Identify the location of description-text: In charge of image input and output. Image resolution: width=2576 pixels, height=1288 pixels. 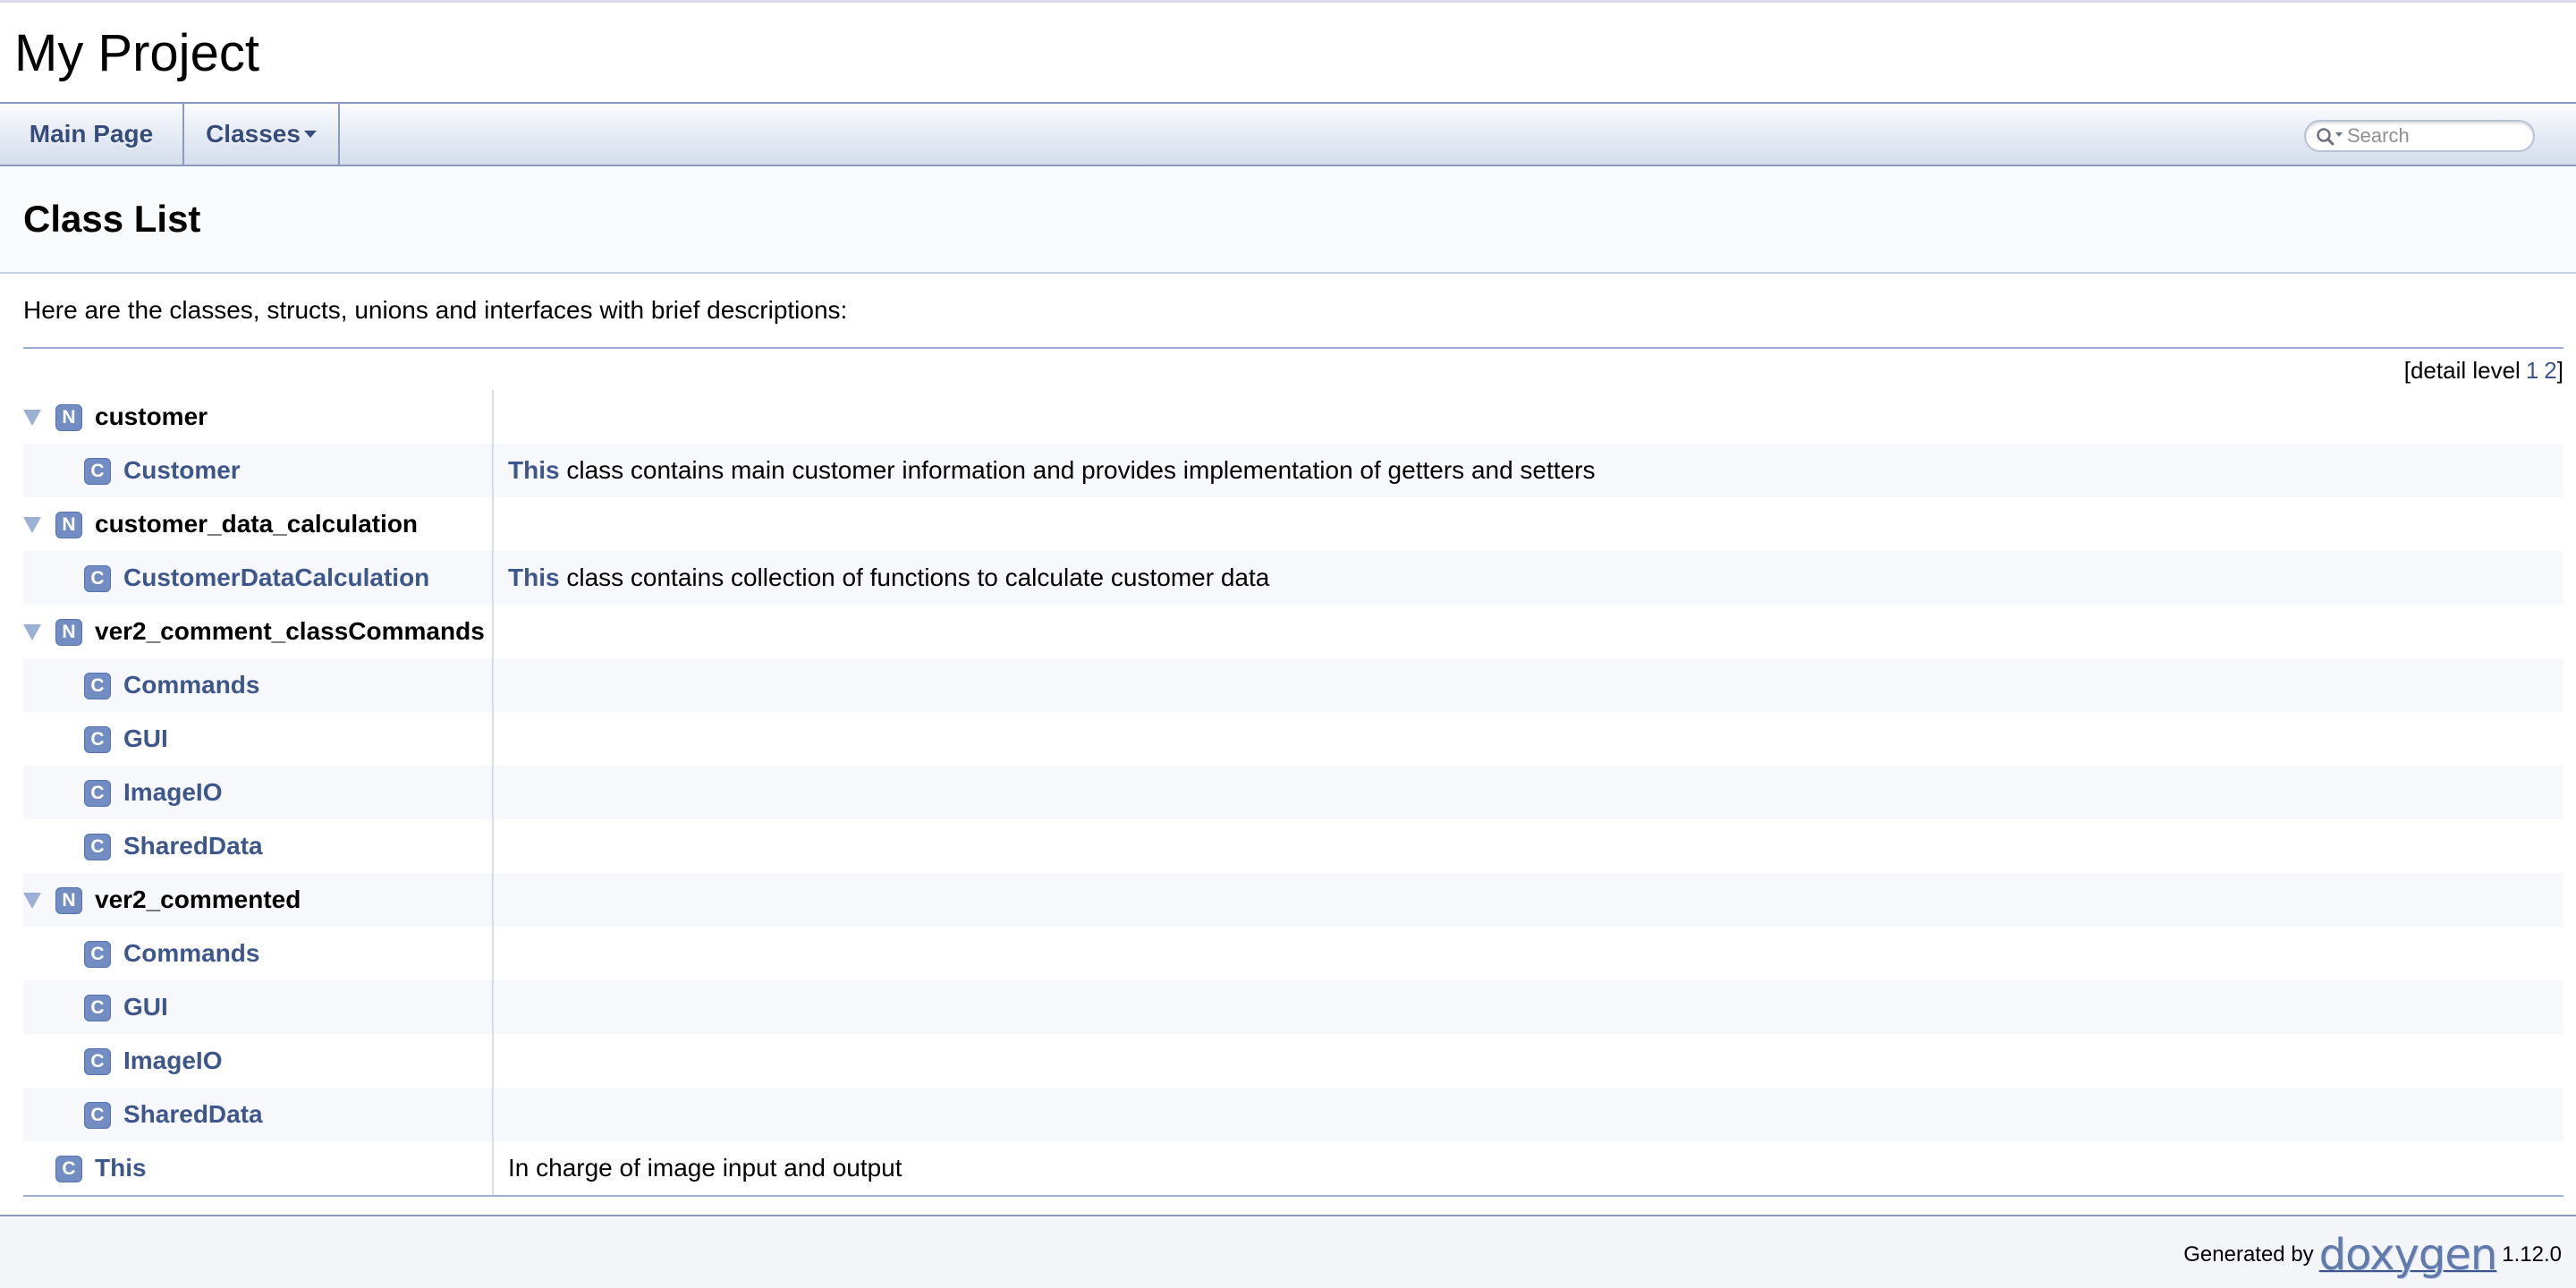
(705, 1168).